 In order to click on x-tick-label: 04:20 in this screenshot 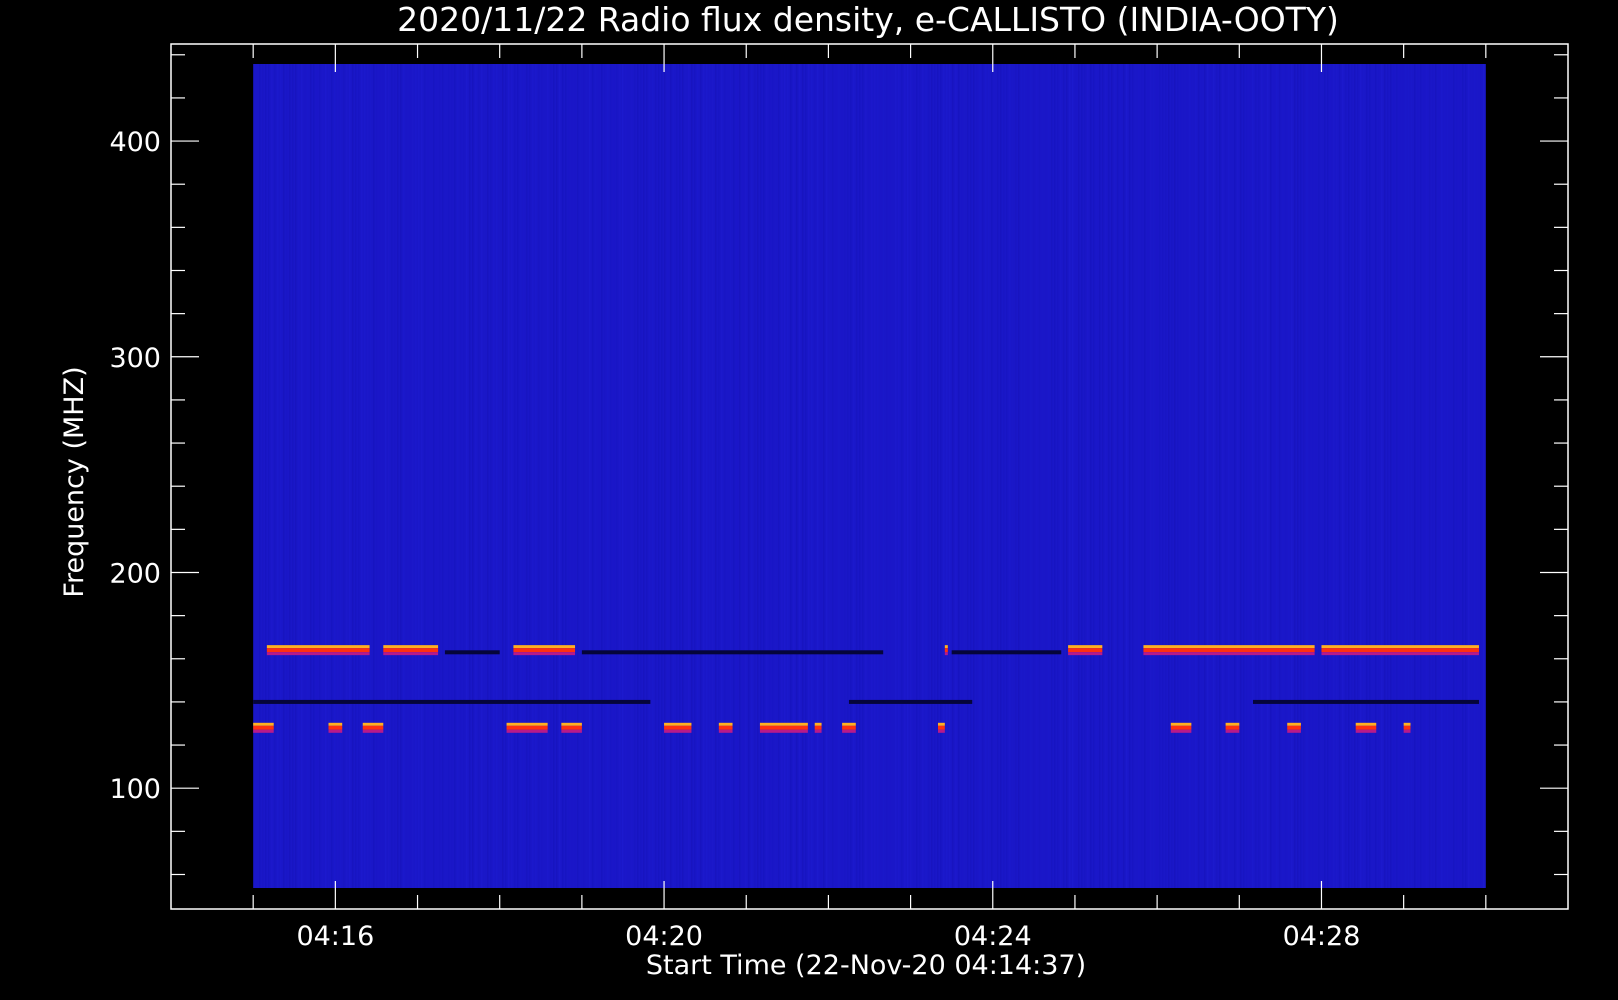, I will do `click(664, 936)`.